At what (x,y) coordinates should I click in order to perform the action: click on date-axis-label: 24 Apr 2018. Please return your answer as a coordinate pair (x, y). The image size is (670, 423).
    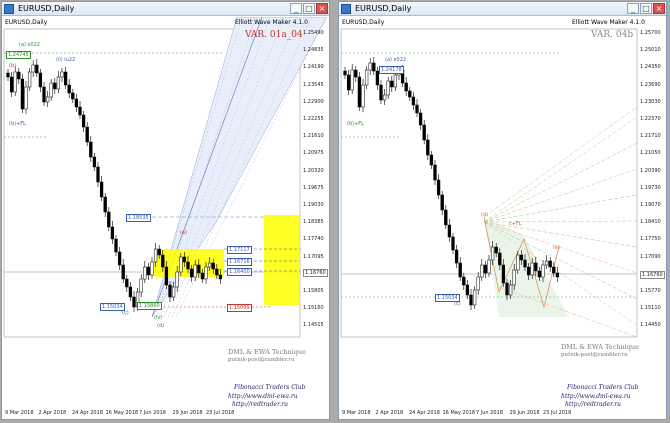
    Looking at the image, I should click on (87, 413).